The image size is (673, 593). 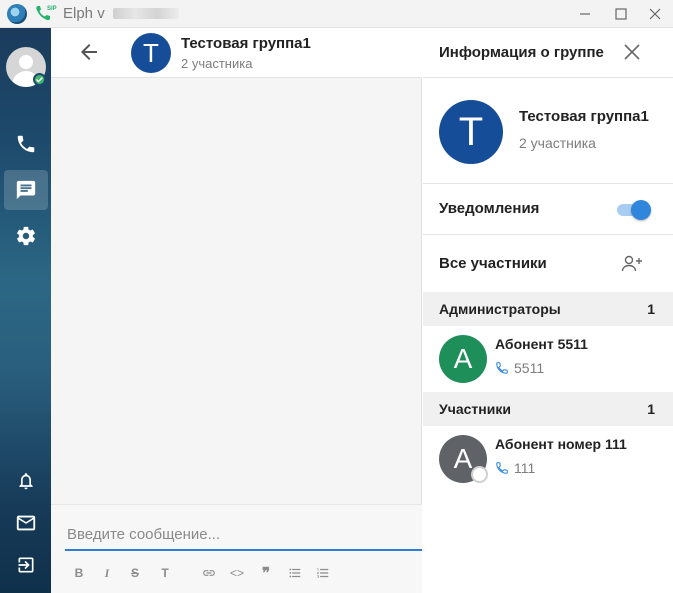 I want to click on message-composer: B I S T <> ❞, so click(x=236, y=548).